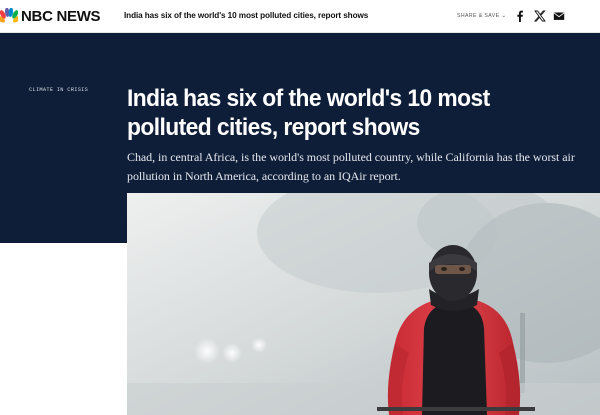 The width and height of the screenshot is (600, 415). Describe the element at coordinates (9, 15) in the screenshot. I see `peacock-icon` at that location.